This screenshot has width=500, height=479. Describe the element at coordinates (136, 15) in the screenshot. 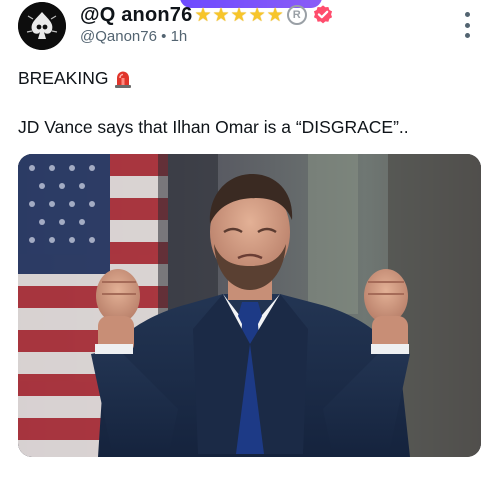

I see `author-display-name: @Q anon76` at that location.